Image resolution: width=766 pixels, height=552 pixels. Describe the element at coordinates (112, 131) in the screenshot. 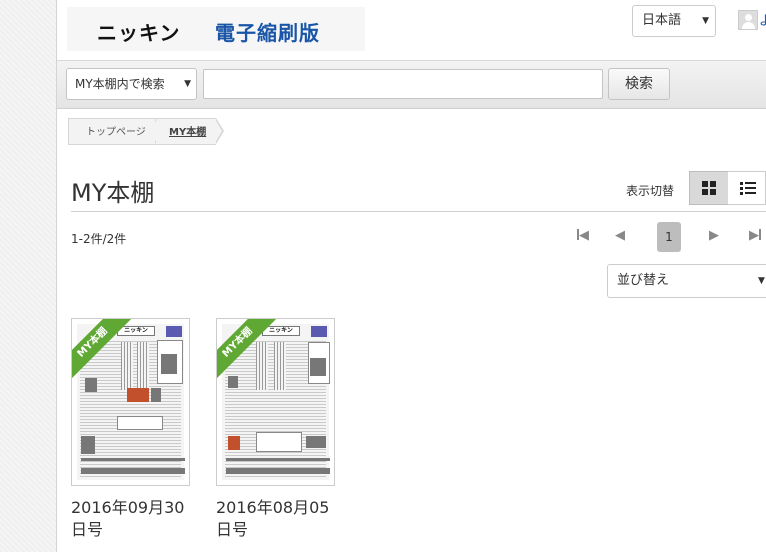

I see `breadcrumb-home: トップページ` at that location.